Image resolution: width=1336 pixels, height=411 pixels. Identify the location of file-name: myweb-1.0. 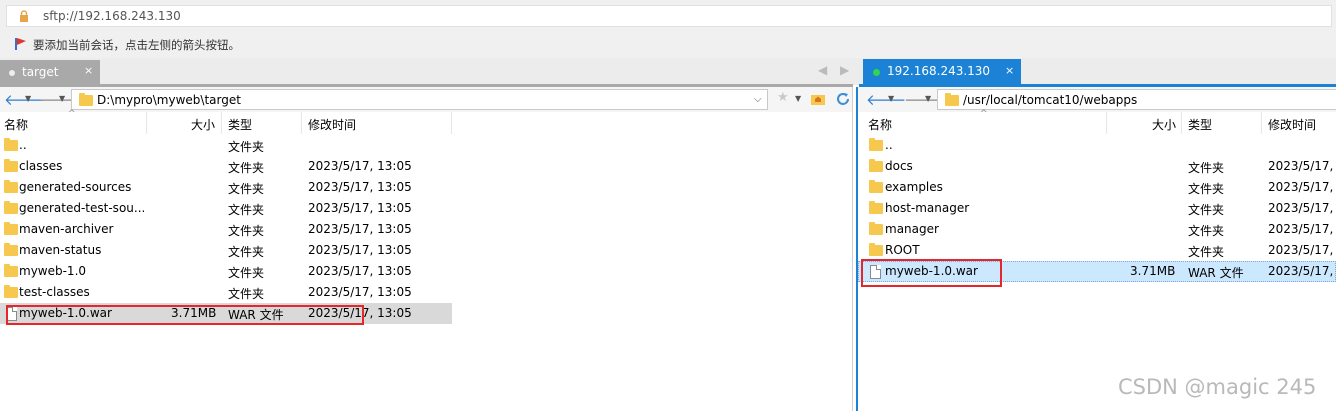
(53, 271).